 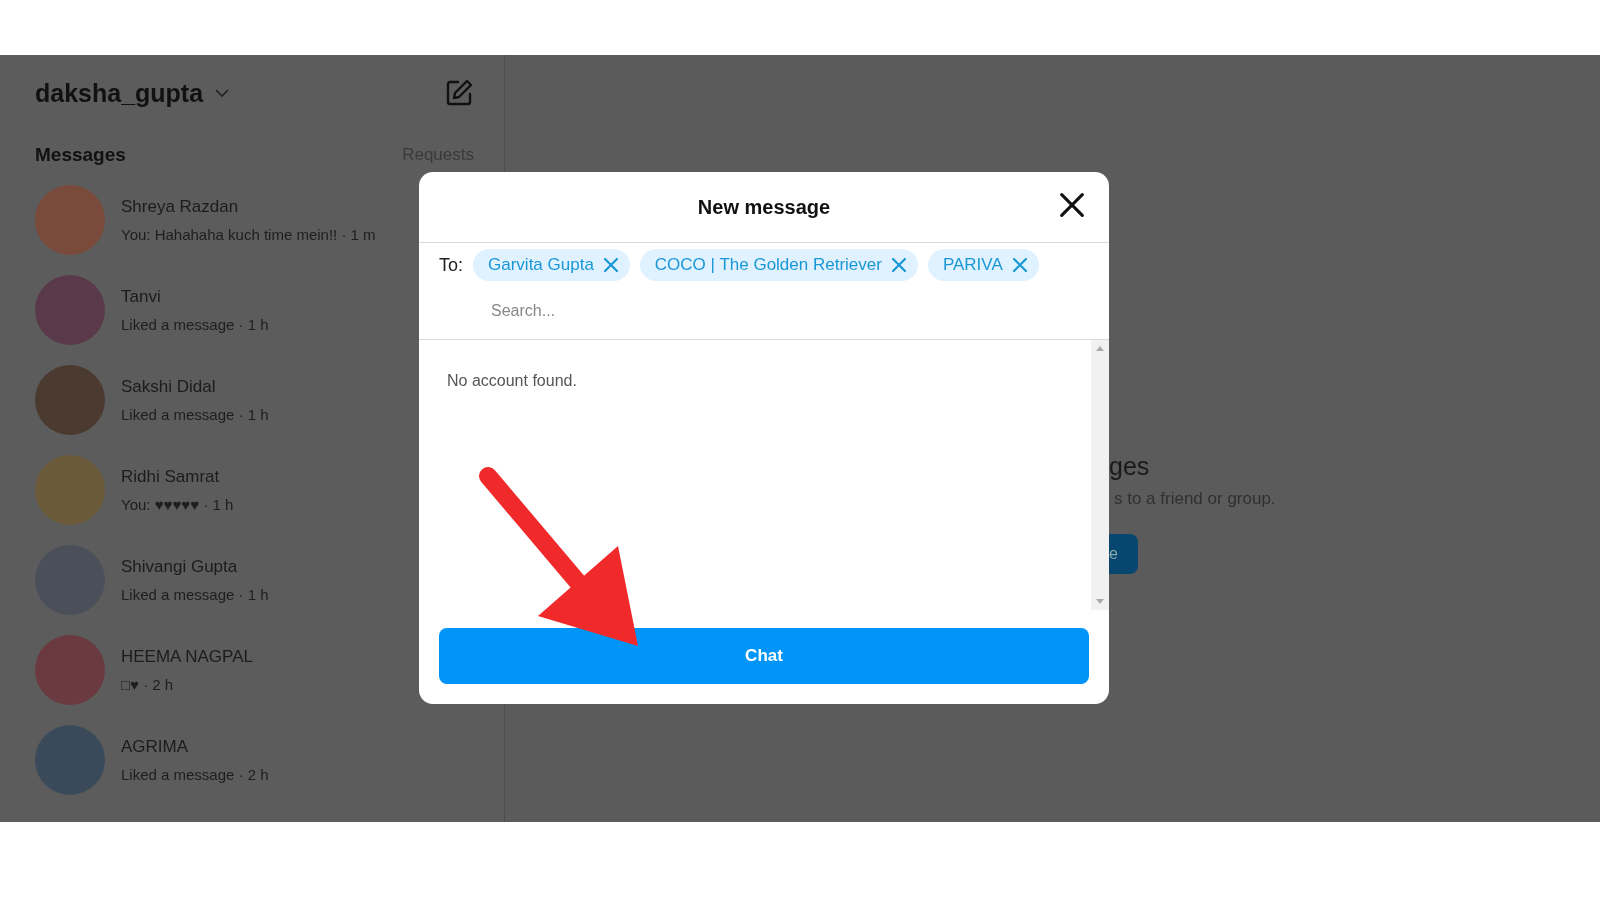 I want to click on heading-text: ges, so click(x=1129, y=466).